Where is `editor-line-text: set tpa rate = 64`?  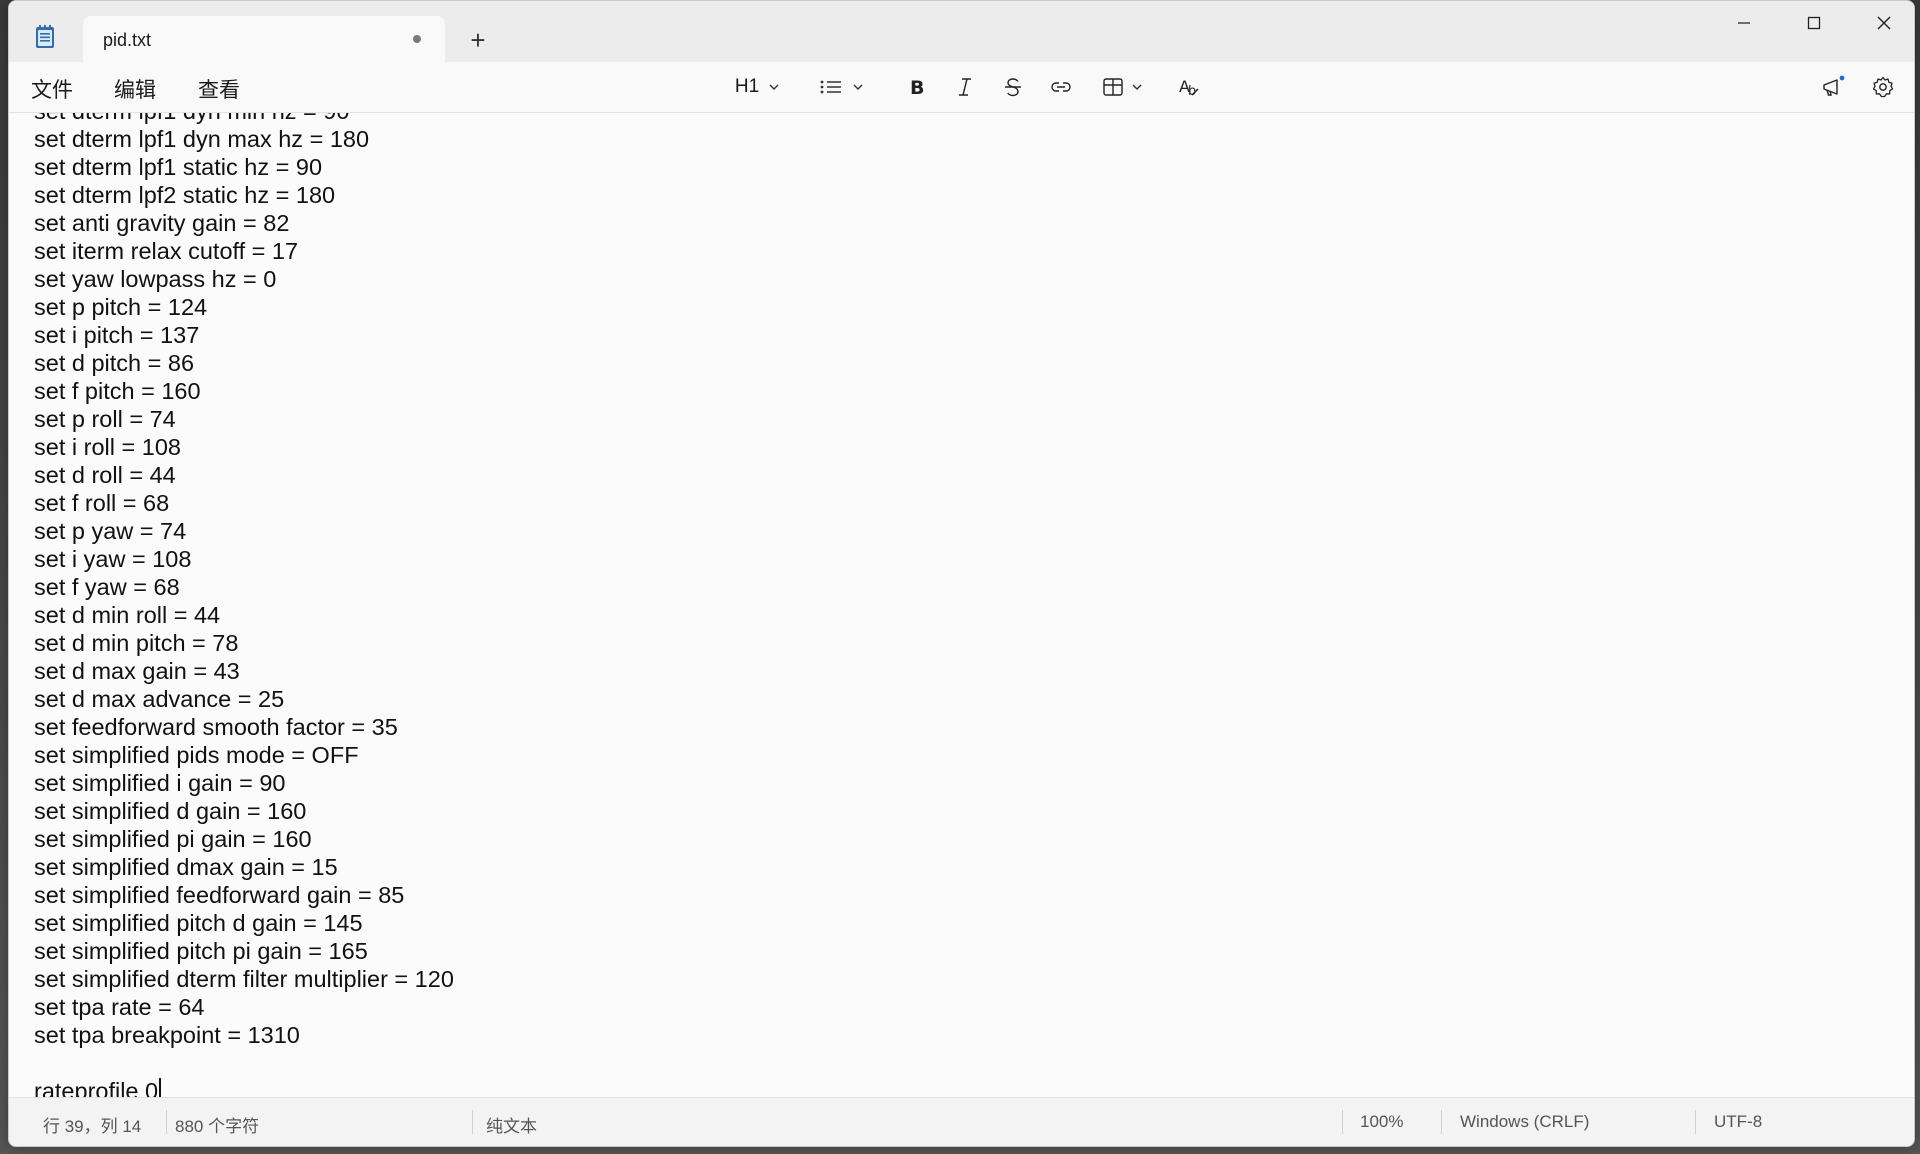
editor-line-text: set tpa rate = 64 is located at coordinates (119, 1007).